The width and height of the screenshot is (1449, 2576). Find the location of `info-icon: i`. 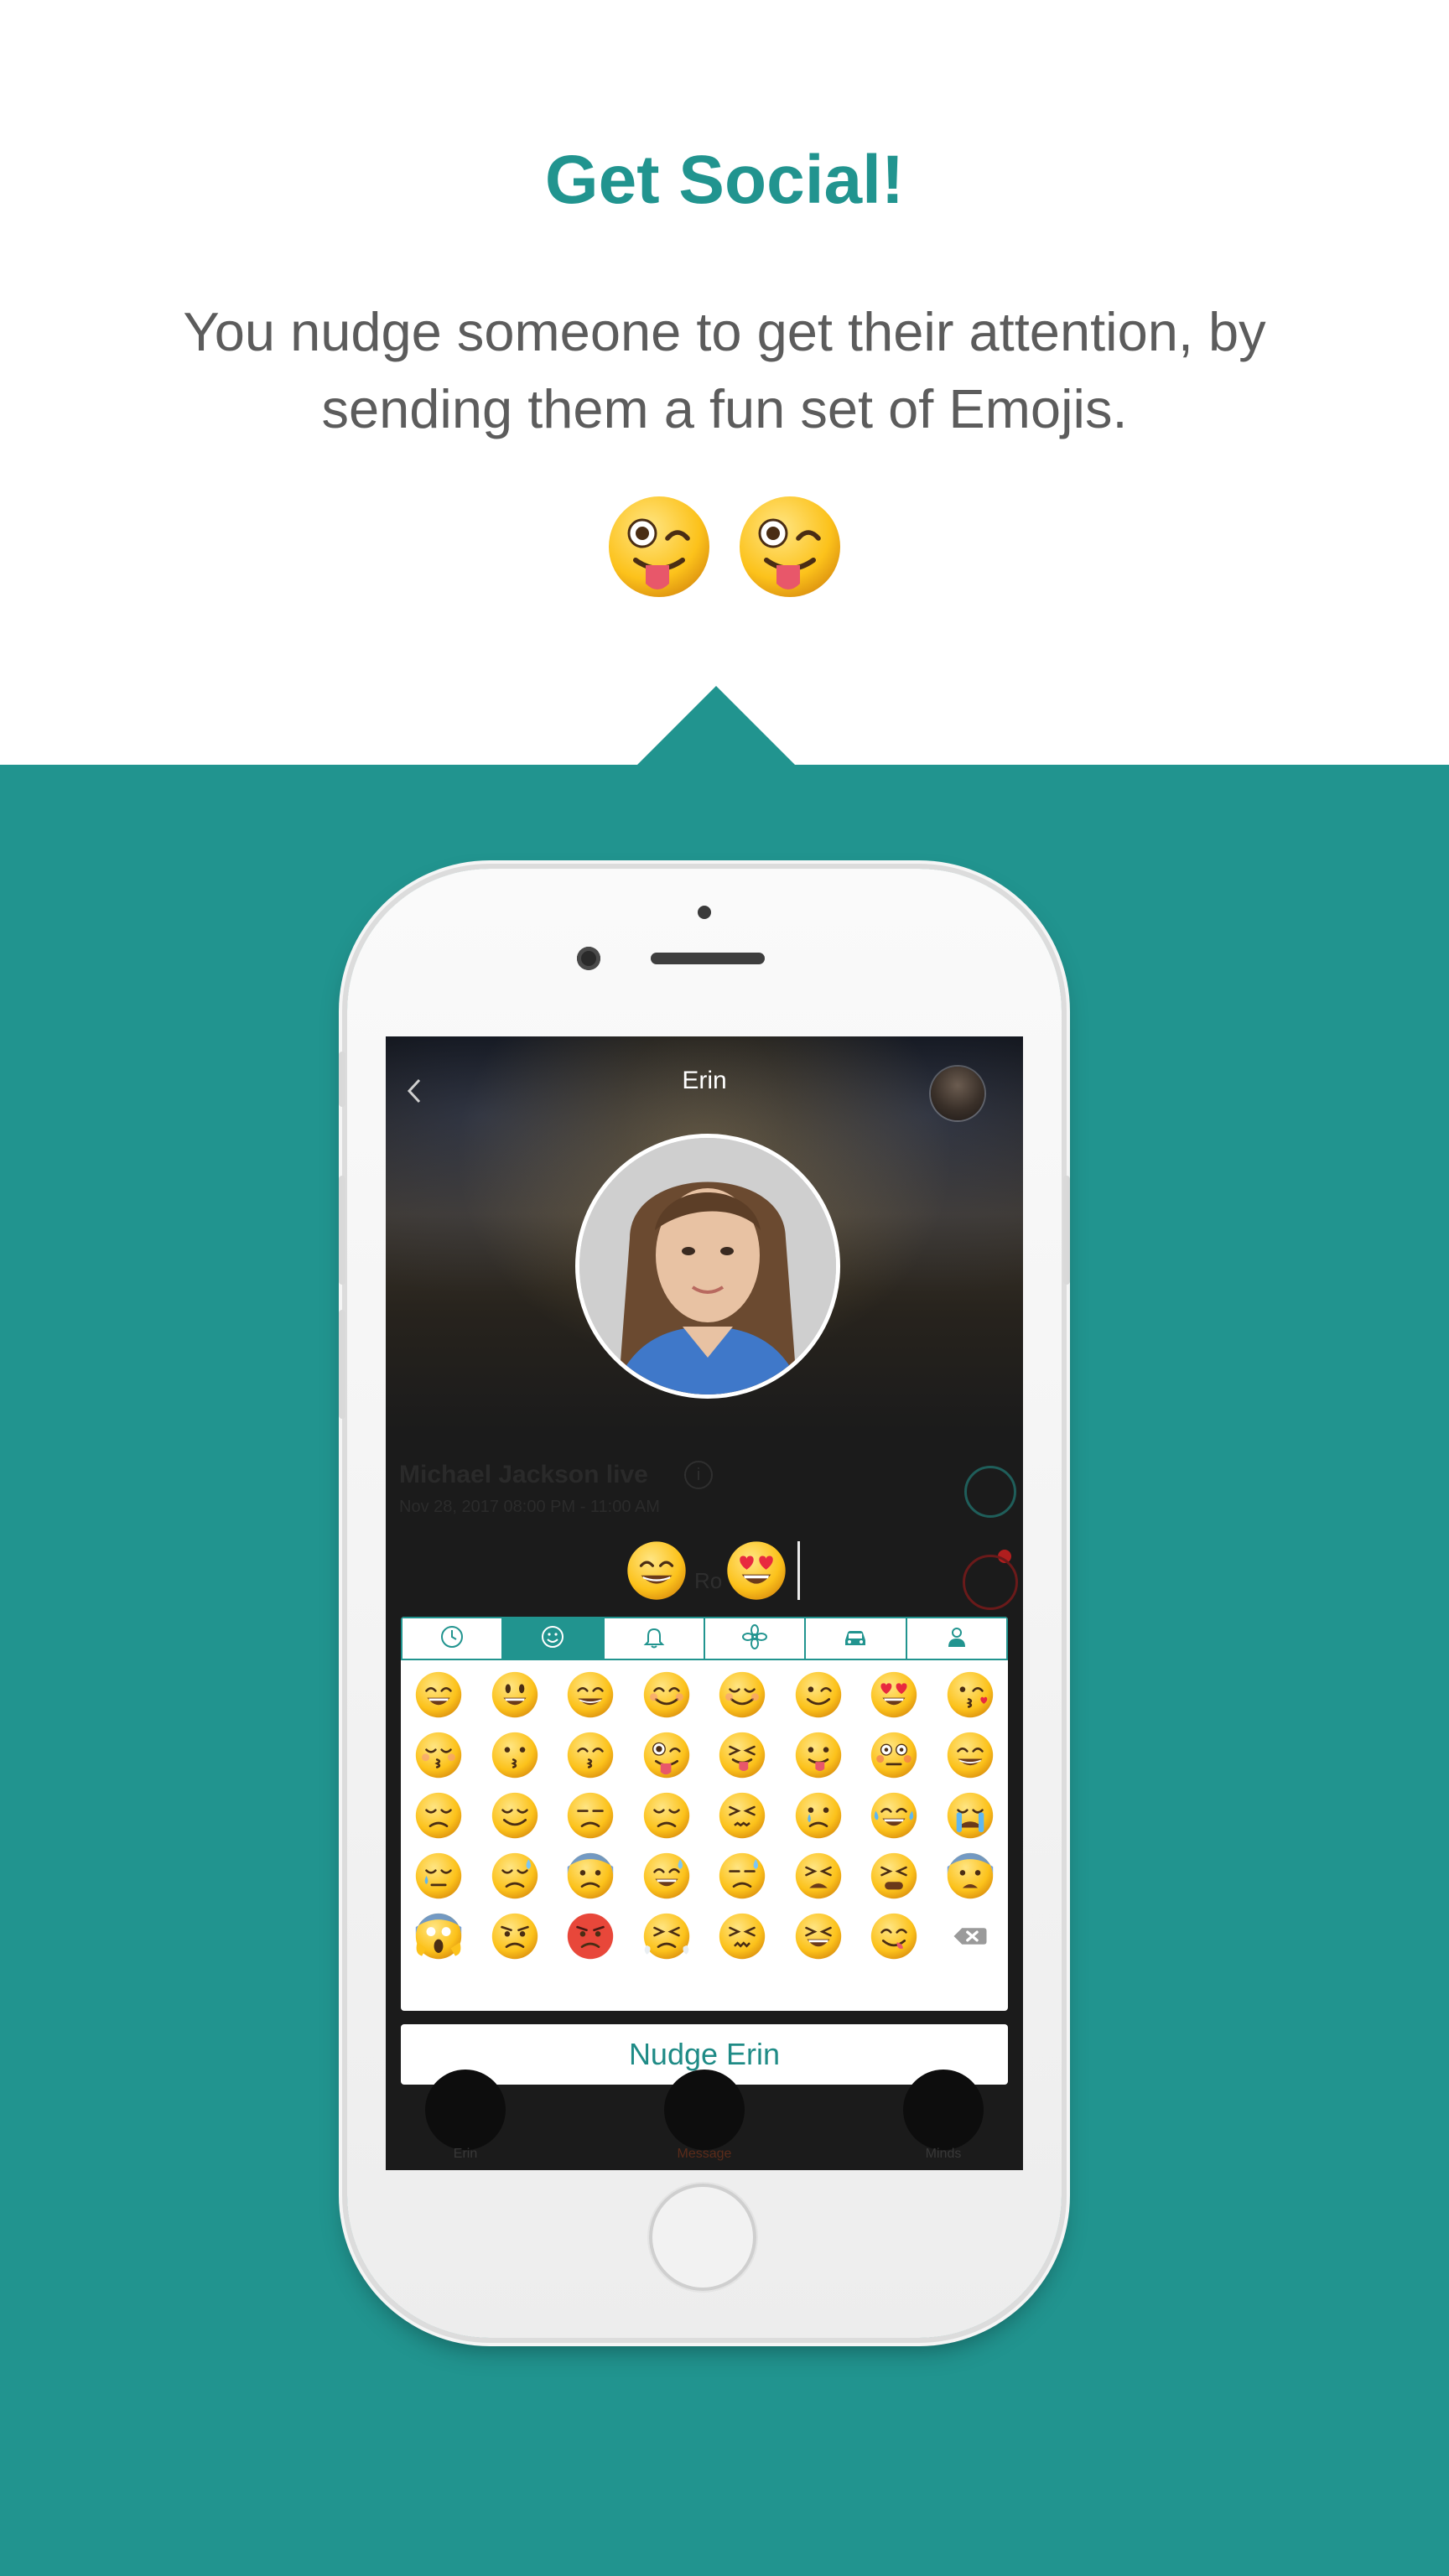

info-icon: i is located at coordinates (698, 1475).